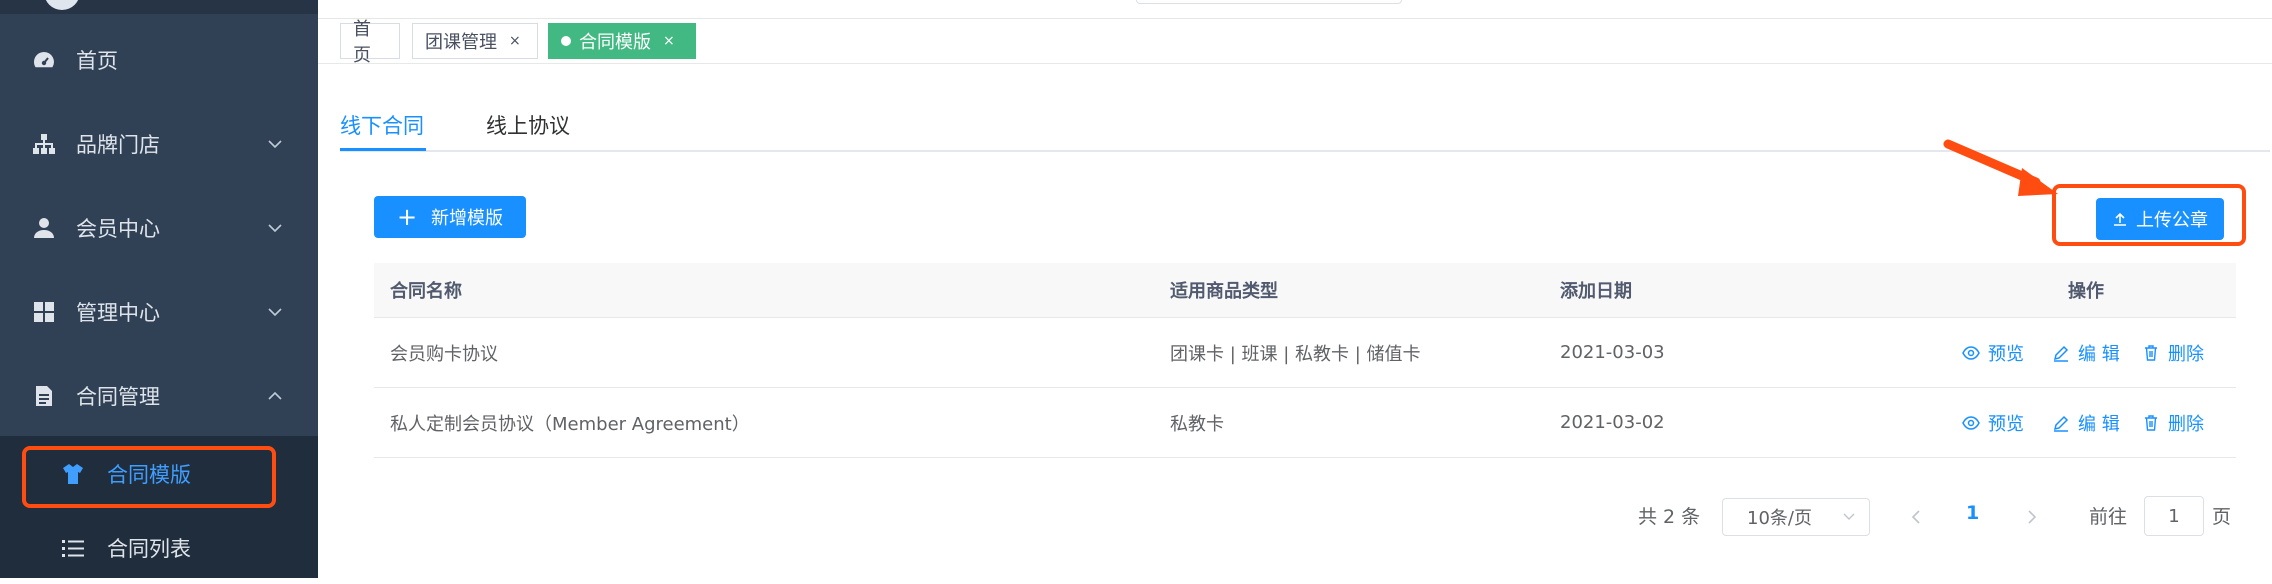 The image size is (2272, 584). Describe the element at coordinates (1612, 352) in the screenshot. I see `cell-date: 2021-03-03` at that location.